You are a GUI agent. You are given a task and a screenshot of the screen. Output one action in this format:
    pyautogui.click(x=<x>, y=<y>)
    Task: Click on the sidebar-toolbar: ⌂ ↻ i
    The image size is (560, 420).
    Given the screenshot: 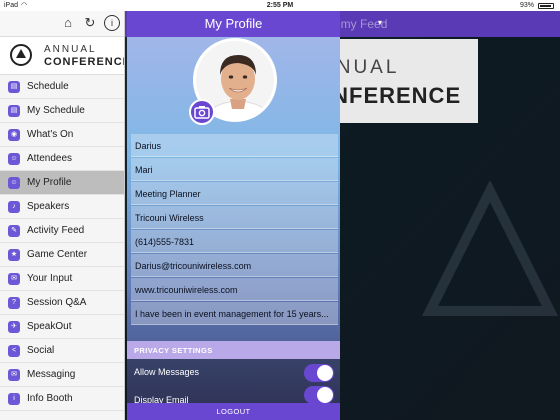 What is the action you would take?
    pyautogui.click(x=62, y=24)
    